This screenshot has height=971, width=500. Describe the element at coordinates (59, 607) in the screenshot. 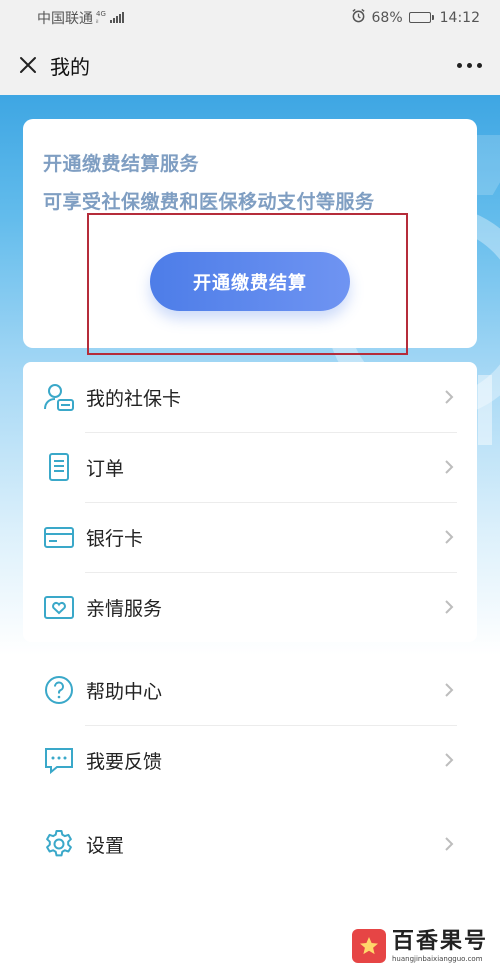

I see `family-service-icon` at that location.